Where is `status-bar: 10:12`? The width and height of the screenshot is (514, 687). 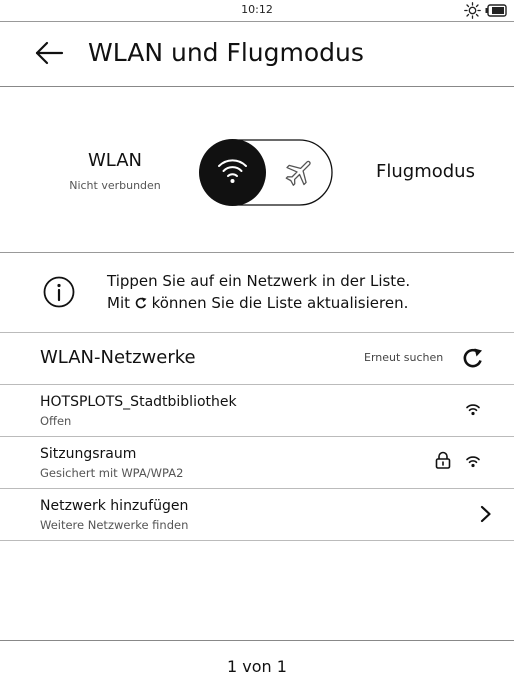 status-bar: 10:12 is located at coordinates (257, 11).